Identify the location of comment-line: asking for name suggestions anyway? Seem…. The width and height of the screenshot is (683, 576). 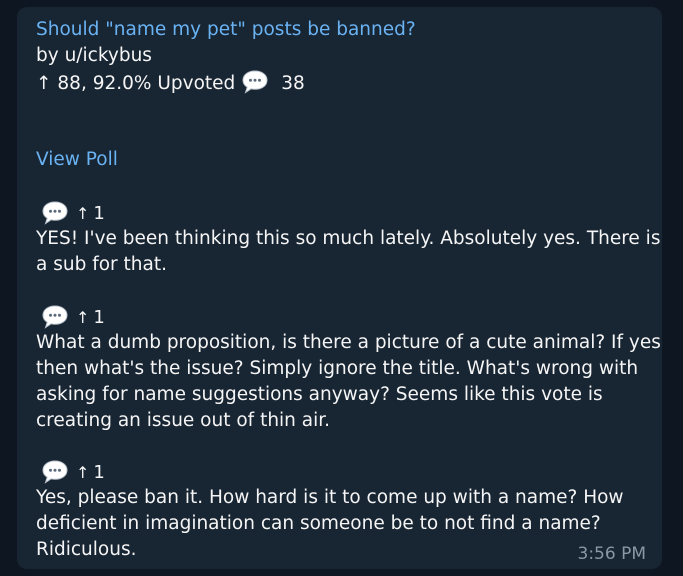
(319, 394).